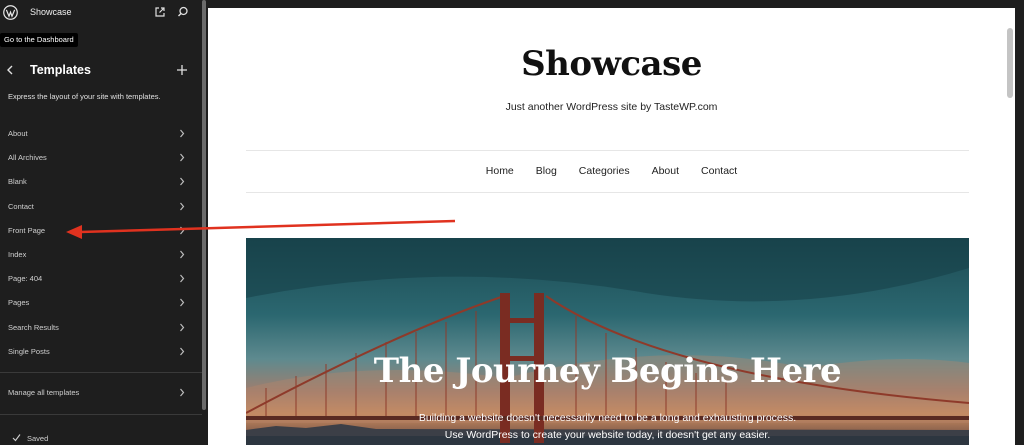 The image size is (1024, 445). What do you see at coordinates (38, 438) in the screenshot?
I see `save-status: Saved` at bounding box center [38, 438].